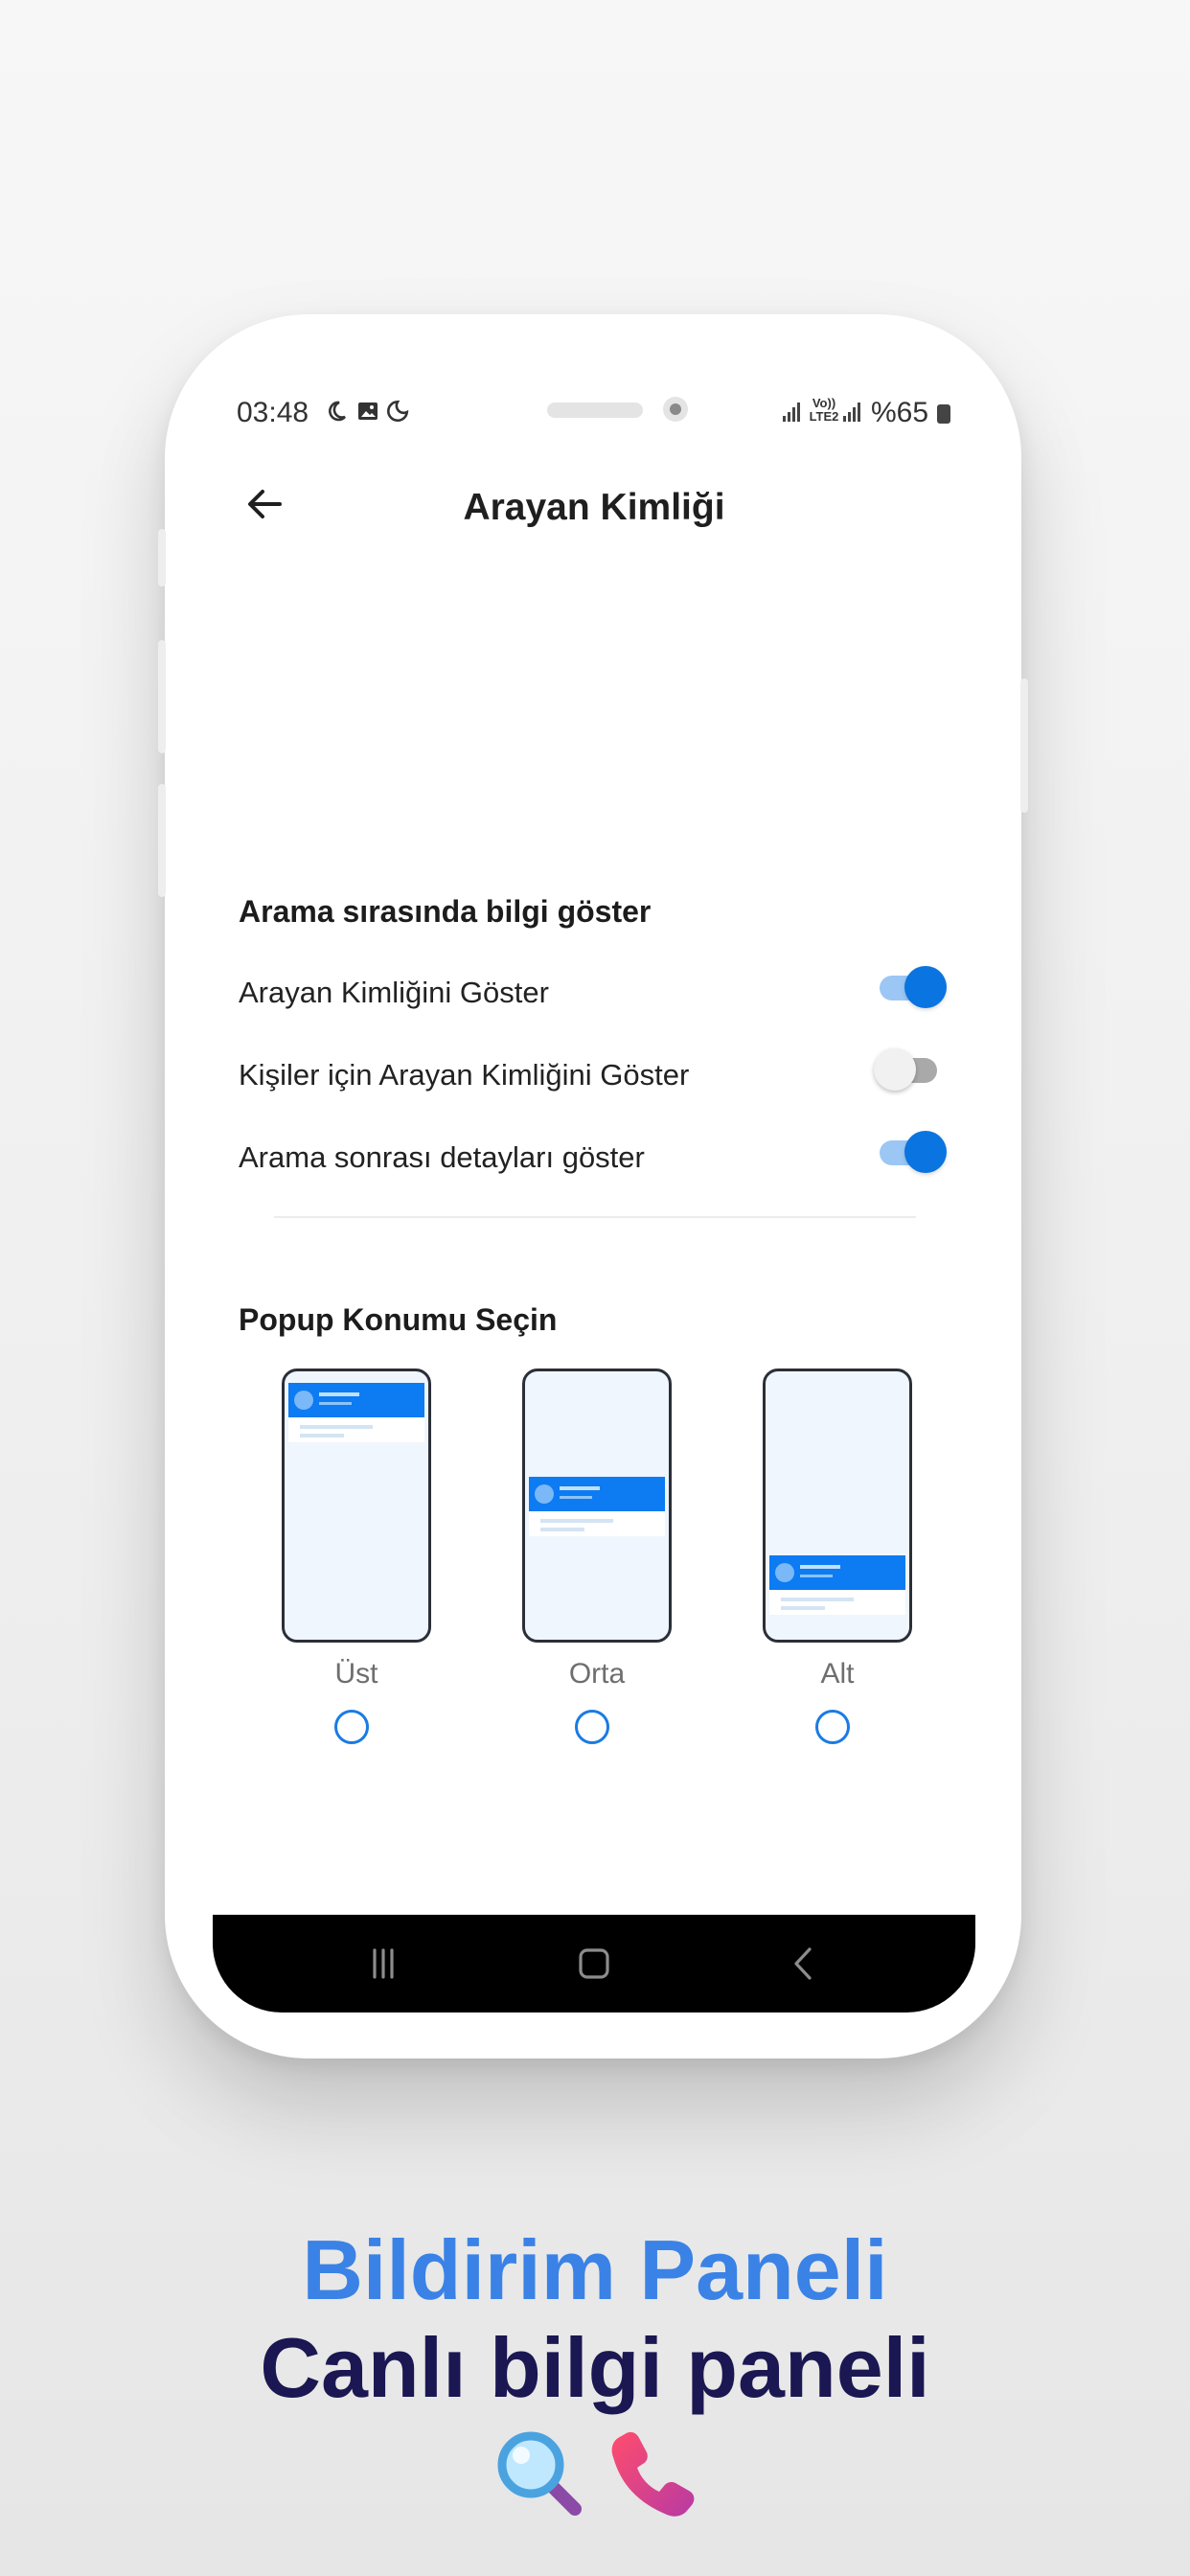  What do you see at coordinates (394, 993) in the screenshot?
I see `setting-label-show-caller-id: Arayan Kimliğini Göster` at bounding box center [394, 993].